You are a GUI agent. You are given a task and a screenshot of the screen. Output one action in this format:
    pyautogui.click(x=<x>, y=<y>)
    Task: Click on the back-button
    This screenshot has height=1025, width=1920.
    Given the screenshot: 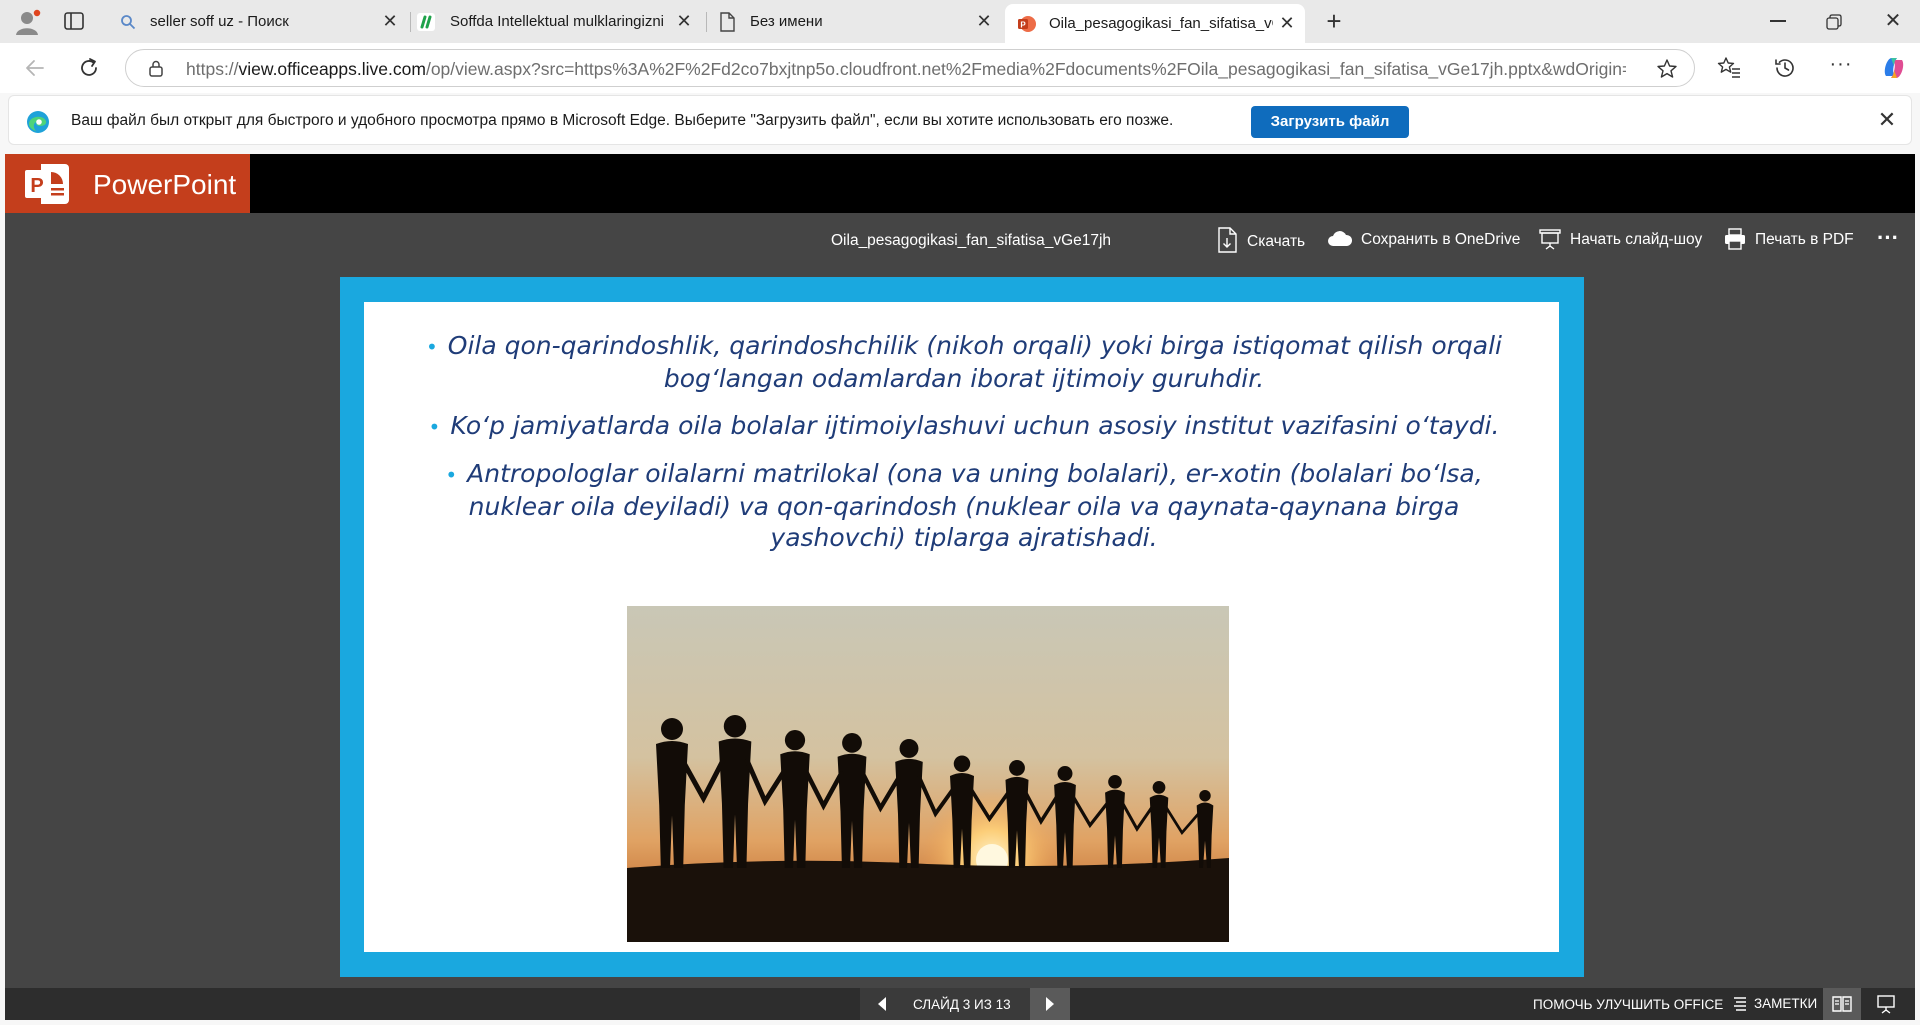 What is the action you would take?
    pyautogui.click(x=35, y=68)
    